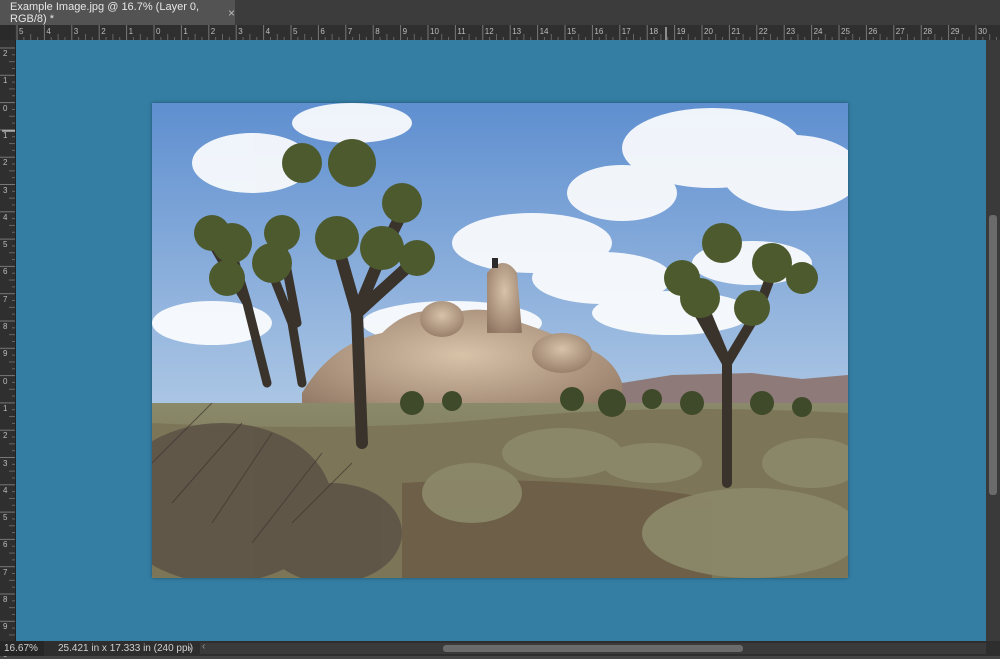  I want to click on ruler-label: 27, so click(900, 31).